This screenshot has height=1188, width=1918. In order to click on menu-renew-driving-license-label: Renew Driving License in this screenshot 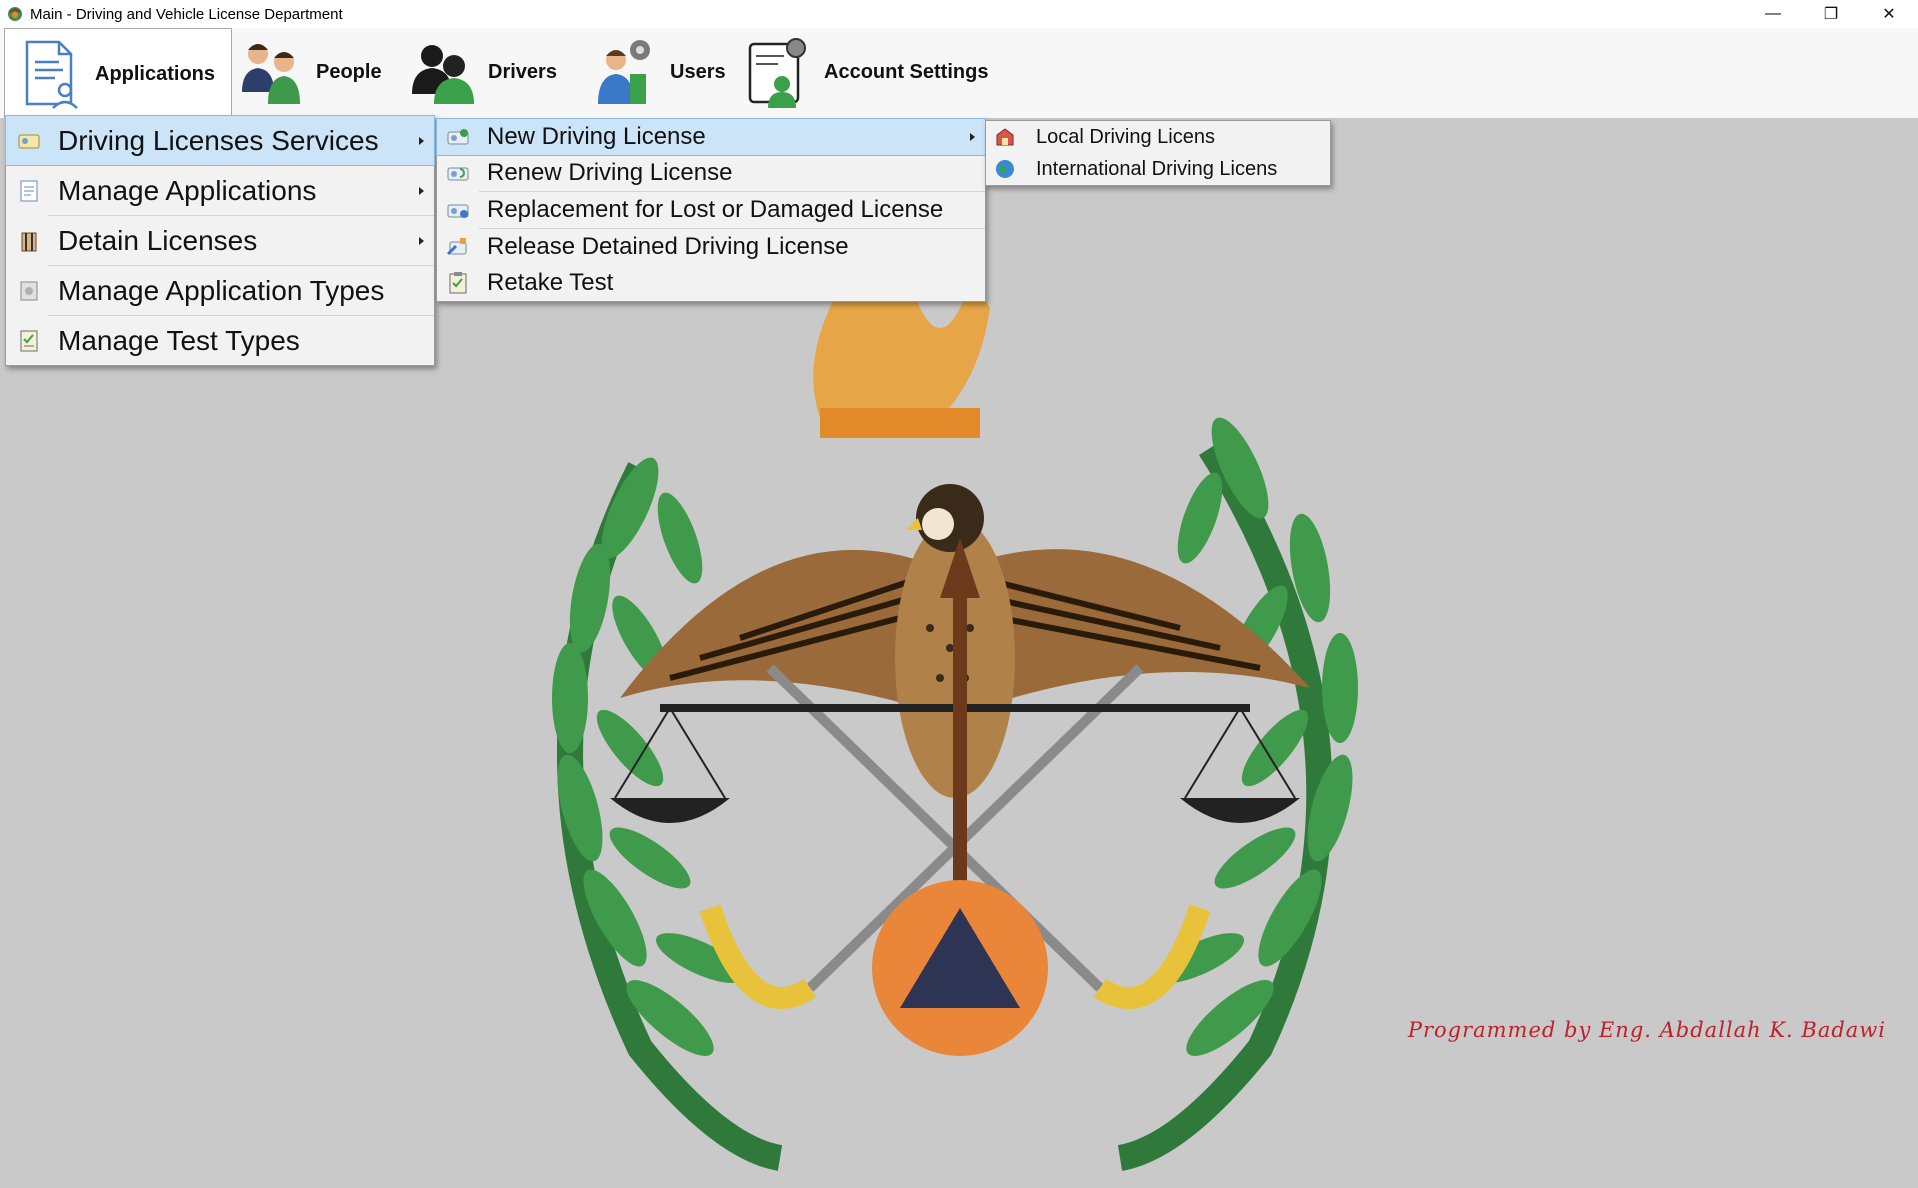, I will do `click(610, 172)`.